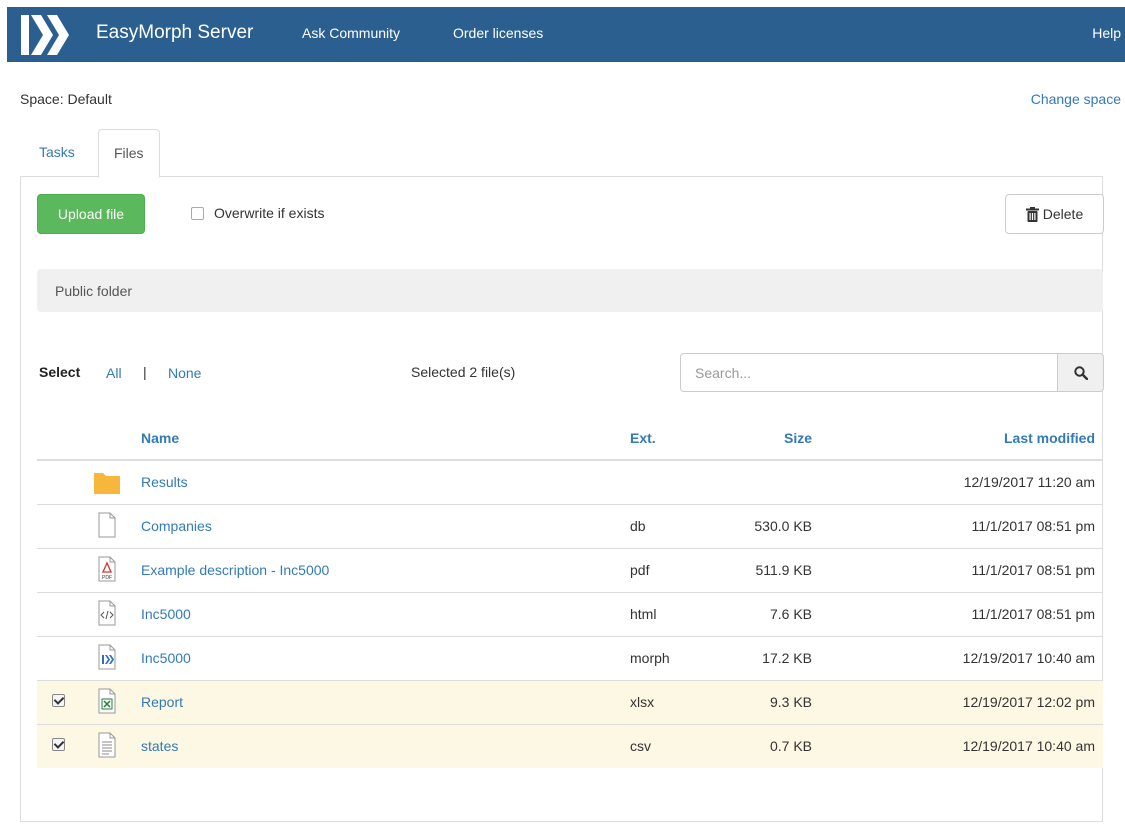 This screenshot has height=829, width=1125. I want to click on file-size, so click(767, 481).